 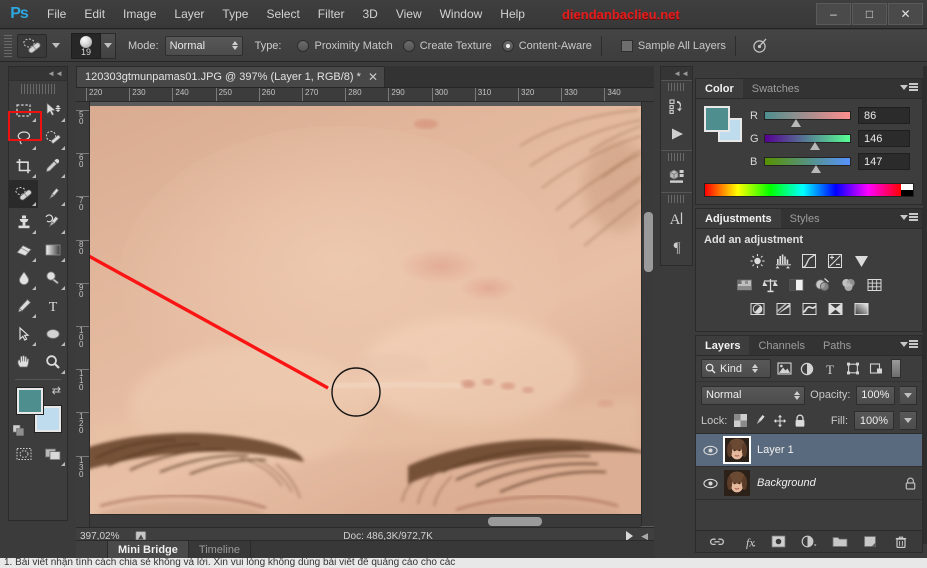 I want to click on spot-healing-brush-icon, so click(x=32, y=45).